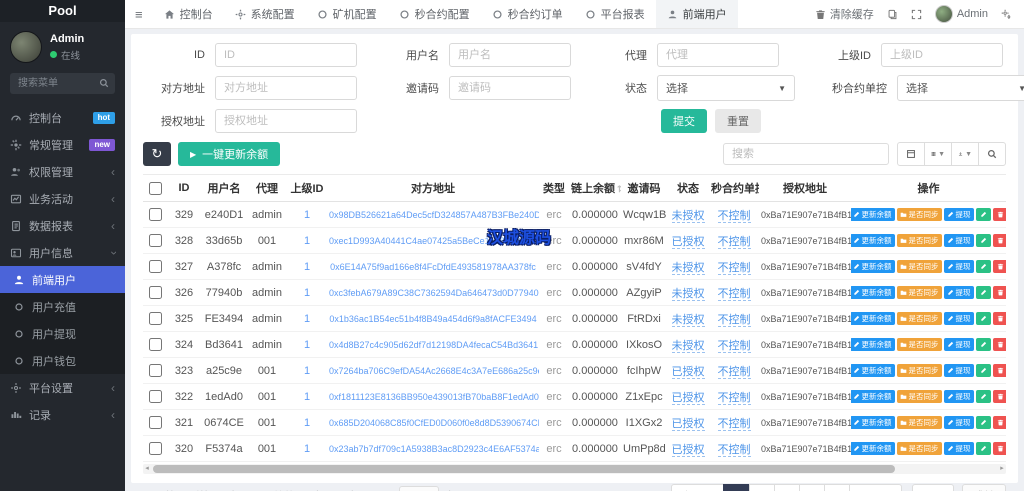 The height and width of the screenshot is (491, 1024). What do you see at coordinates (1002, 469) in the screenshot?
I see `scroll-right-arrow-icon: ▸` at bounding box center [1002, 469].